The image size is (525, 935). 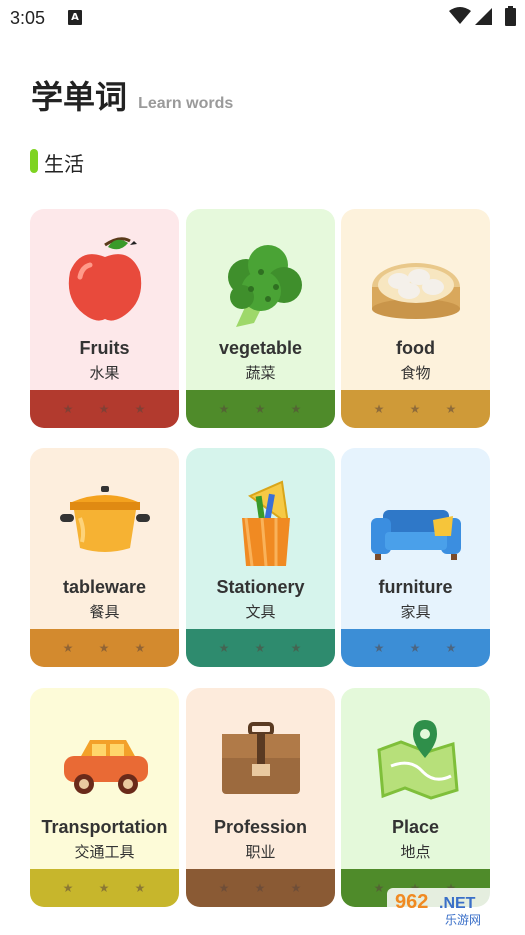 I want to click on category-card-profession: Profession 职业 ★ ★ ★, so click(x=260, y=797).